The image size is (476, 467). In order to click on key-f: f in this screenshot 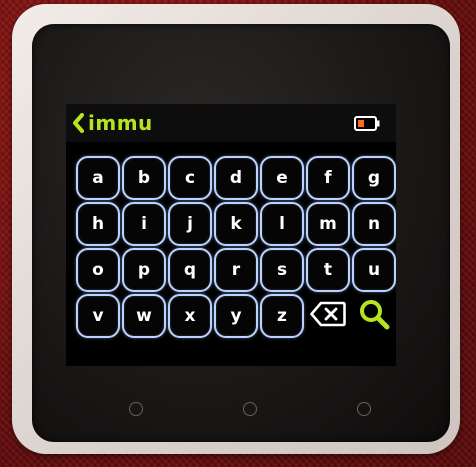, I will do `click(328, 178)`.